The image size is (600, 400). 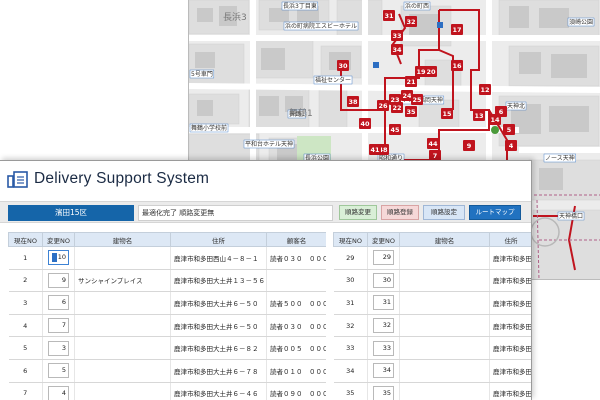 I want to click on station-icon, so click(x=495, y=130).